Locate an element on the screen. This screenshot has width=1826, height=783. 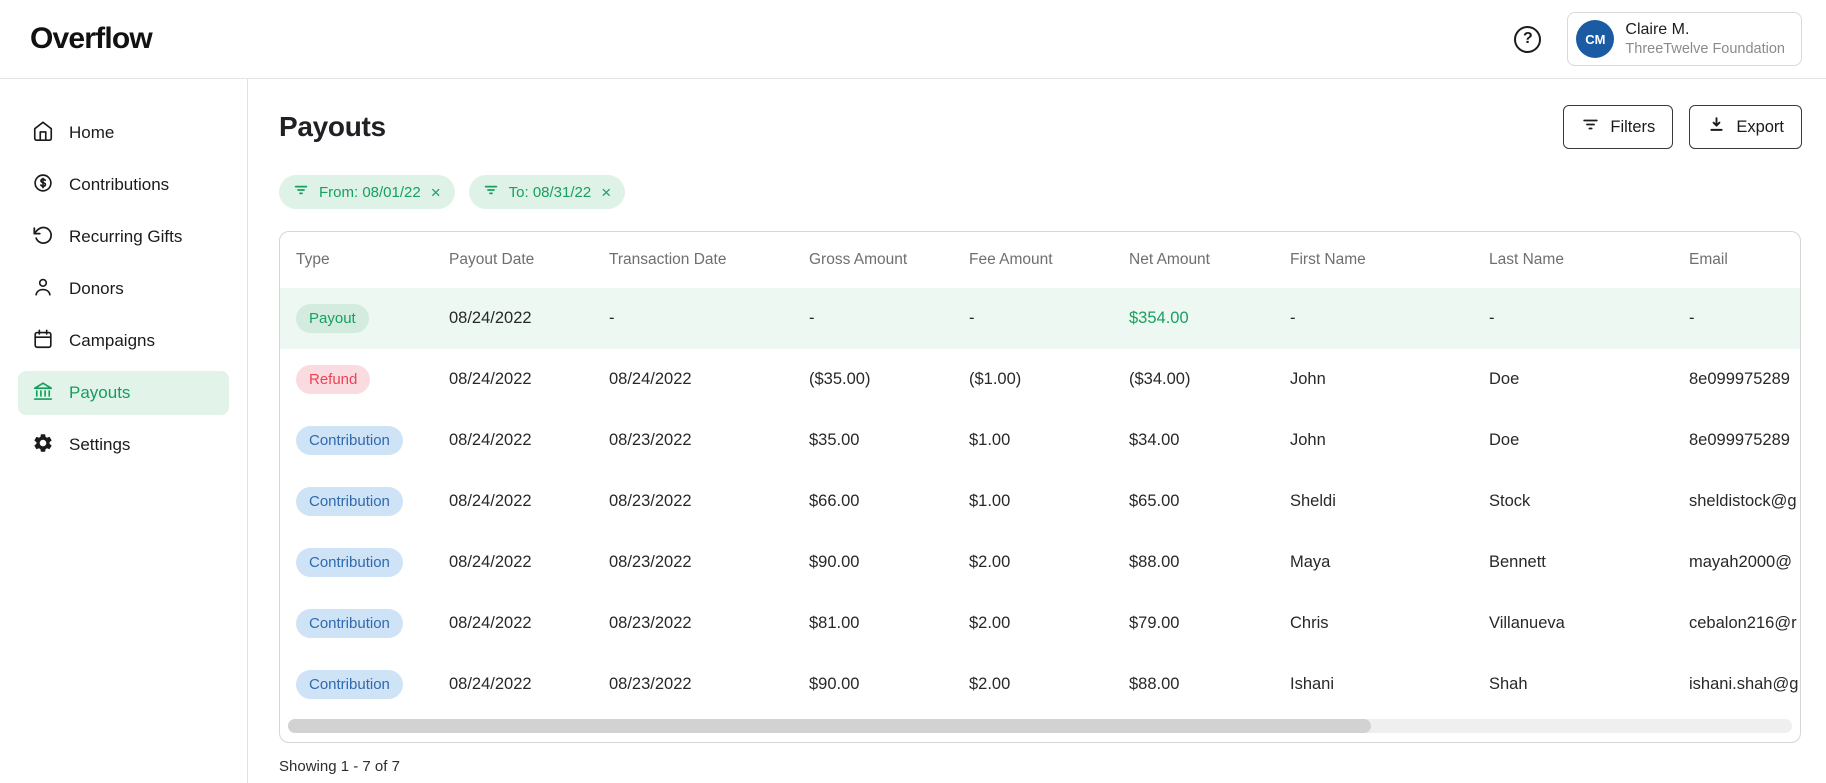
first-name-cell: Ishani is located at coordinates (1312, 684).